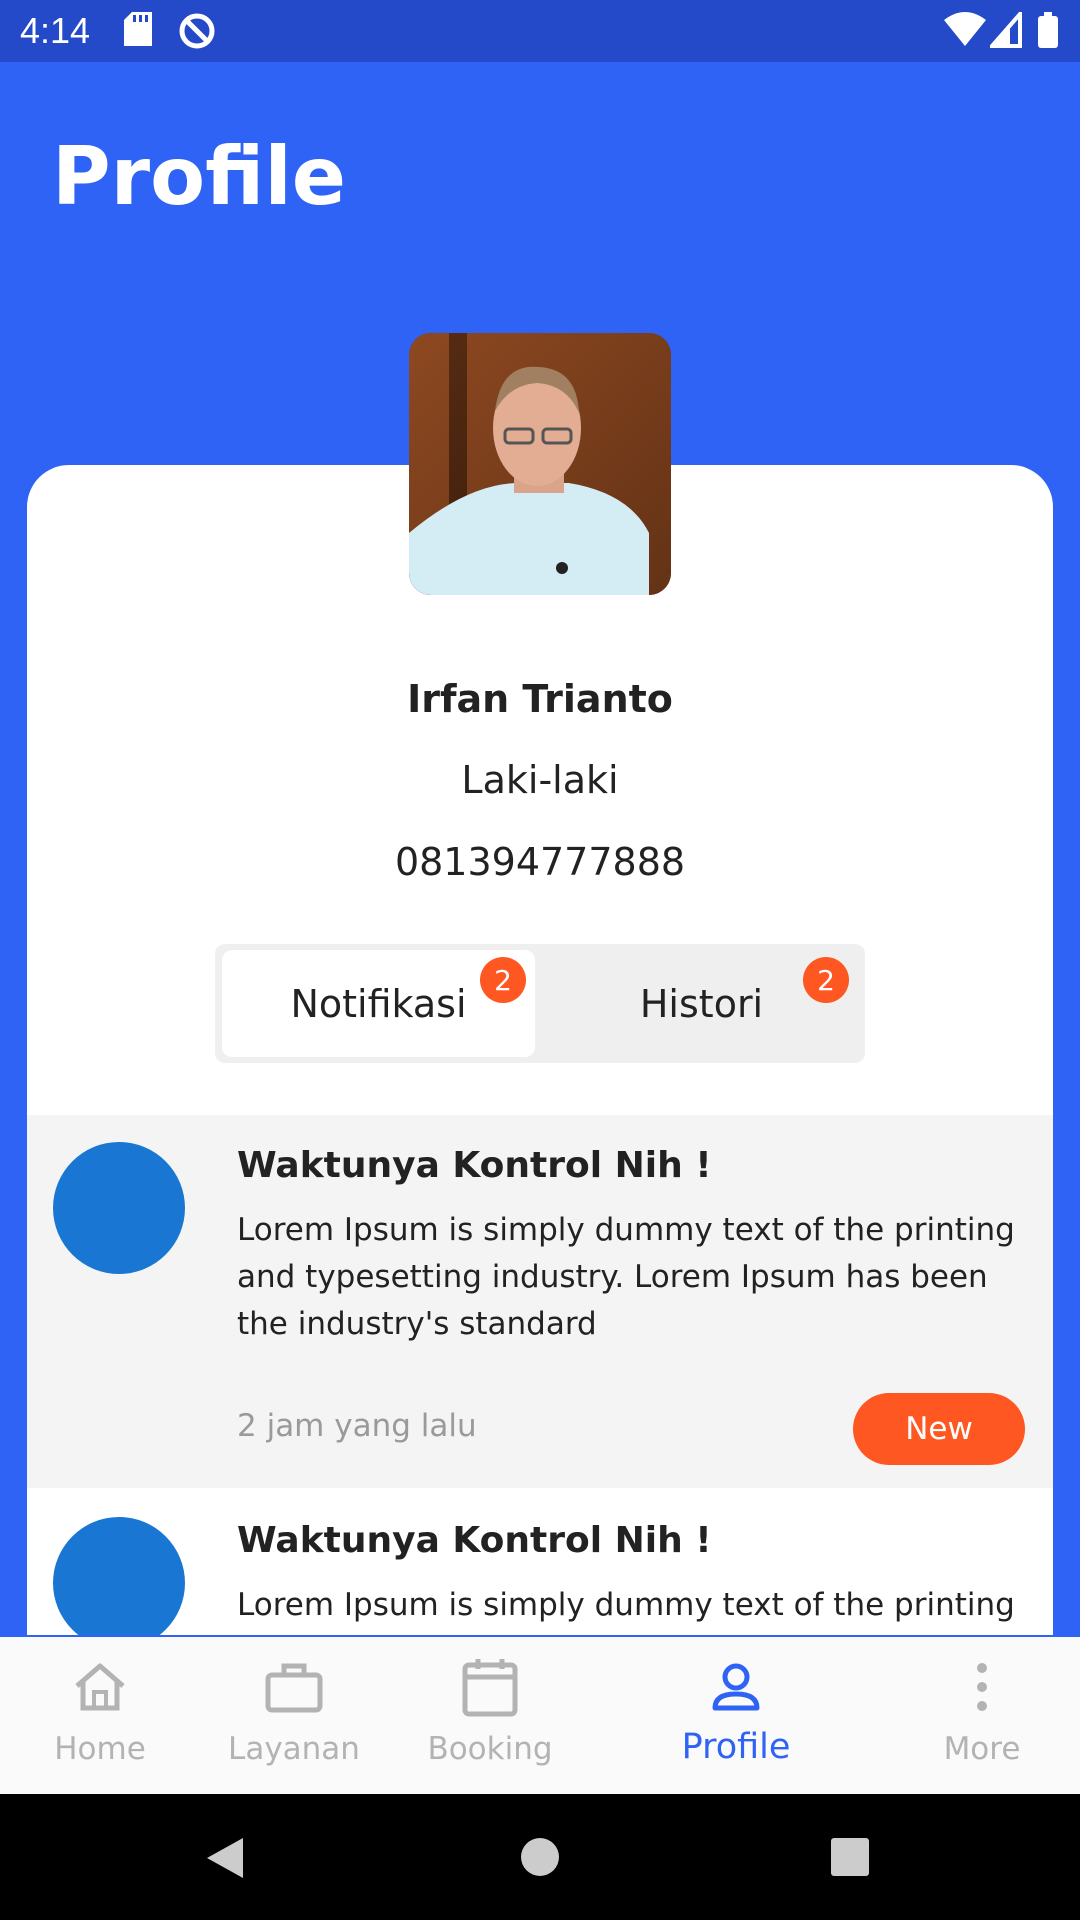 The height and width of the screenshot is (1920, 1080). What do you see at coordinates (294, 1687) in the screenshot?
I see `briefcase-icon` at bounding box center [294, 1687].